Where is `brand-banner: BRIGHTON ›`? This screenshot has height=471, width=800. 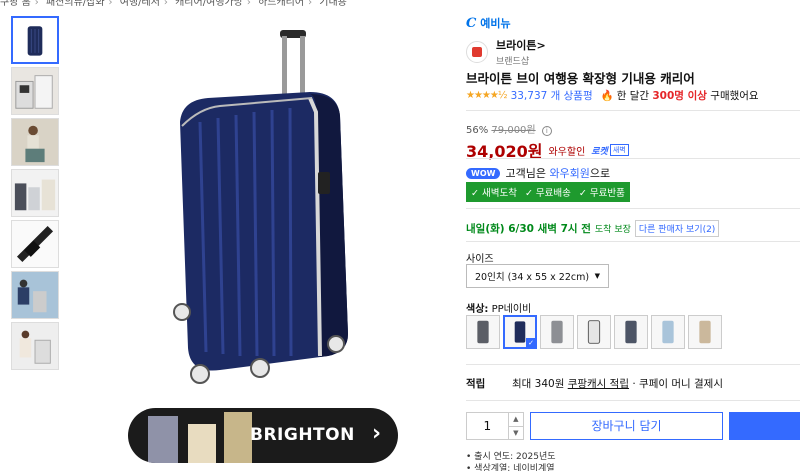 brand-banner: BRIGHTON › is located at coordinates (263, 435).